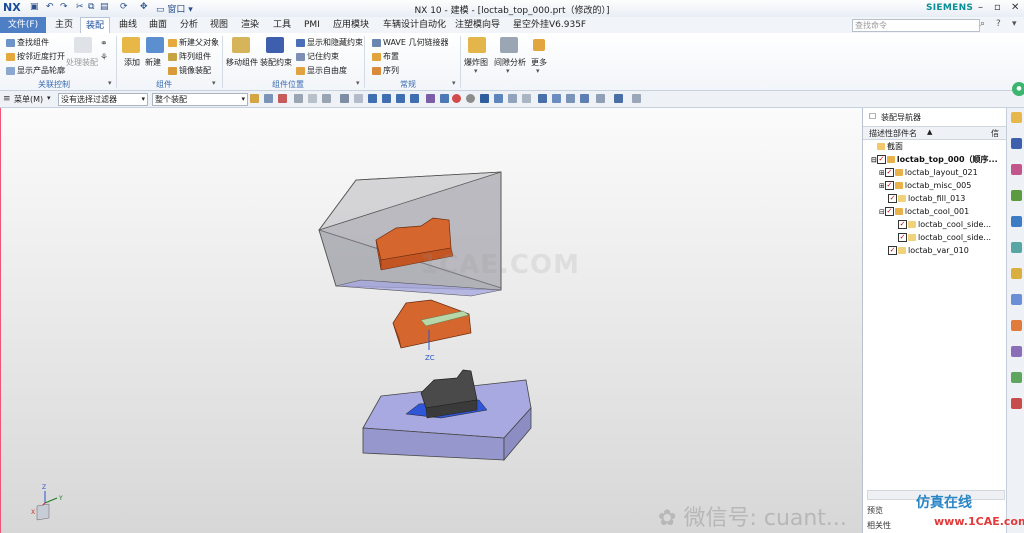 The height and width of the screenshot is (533, 1024). What do you see at coordinates (998, 24) in the screenshot?
I see `help-icon: ?` at bounding box center [998, 24].